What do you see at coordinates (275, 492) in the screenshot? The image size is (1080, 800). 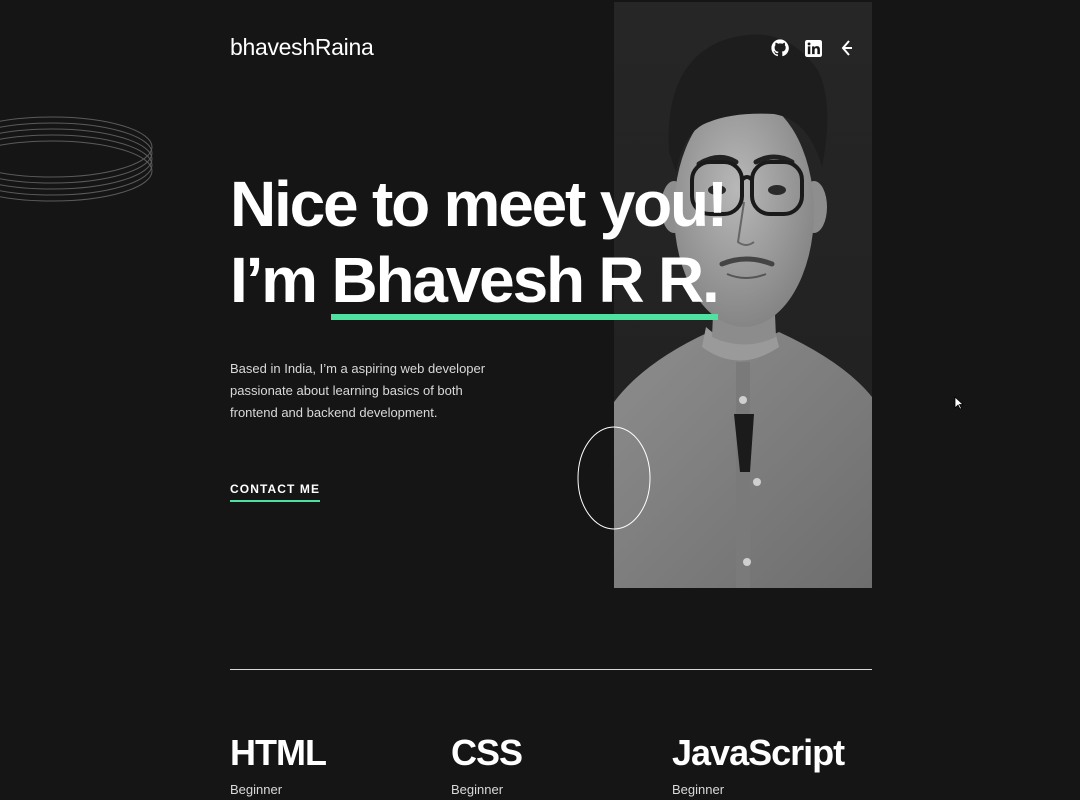 I see `contact-me-button: CONTACT ME` at bounding box center [275, 492].